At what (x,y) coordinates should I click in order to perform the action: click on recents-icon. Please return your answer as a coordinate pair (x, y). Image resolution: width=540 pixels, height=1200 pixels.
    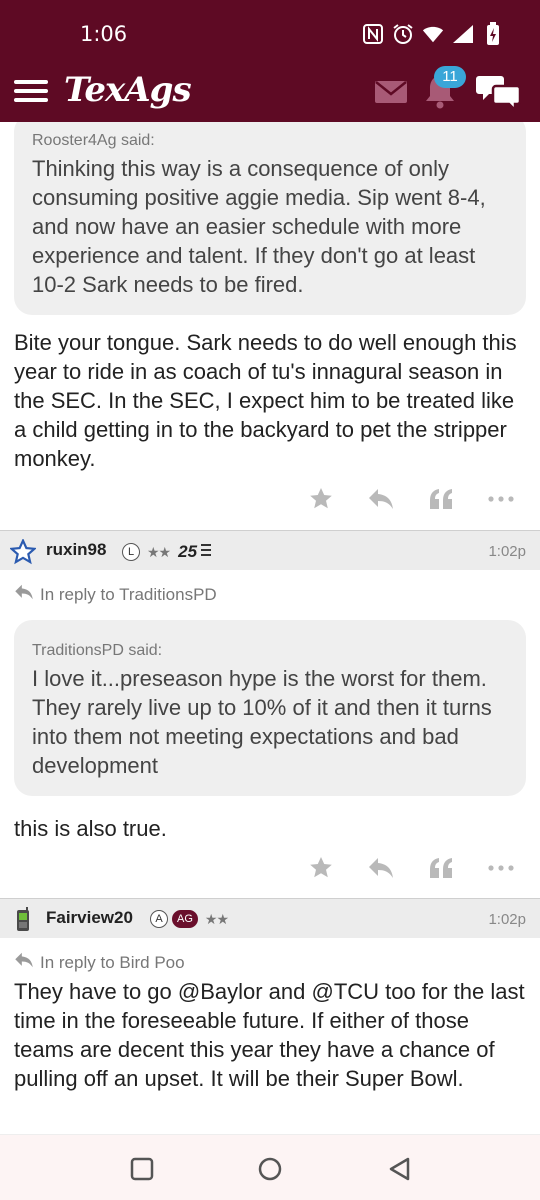
    Looking at the image, I should click on (142, 1169).